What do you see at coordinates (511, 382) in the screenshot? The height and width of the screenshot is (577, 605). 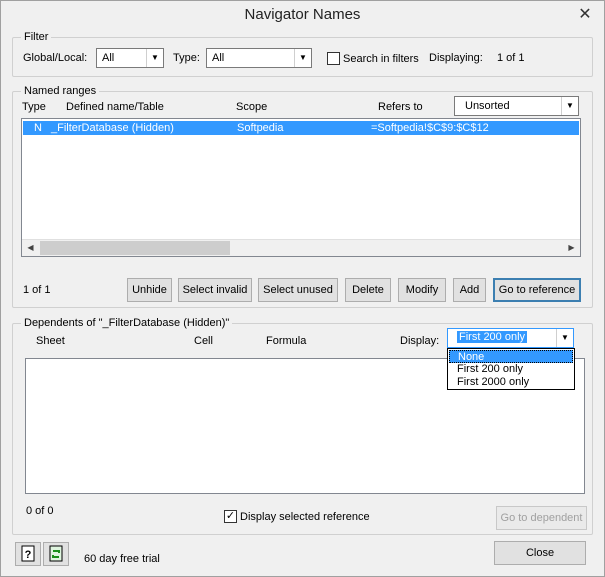 I see `display-option-first-2000: First 2000 only` at bounding box center [511, 382].